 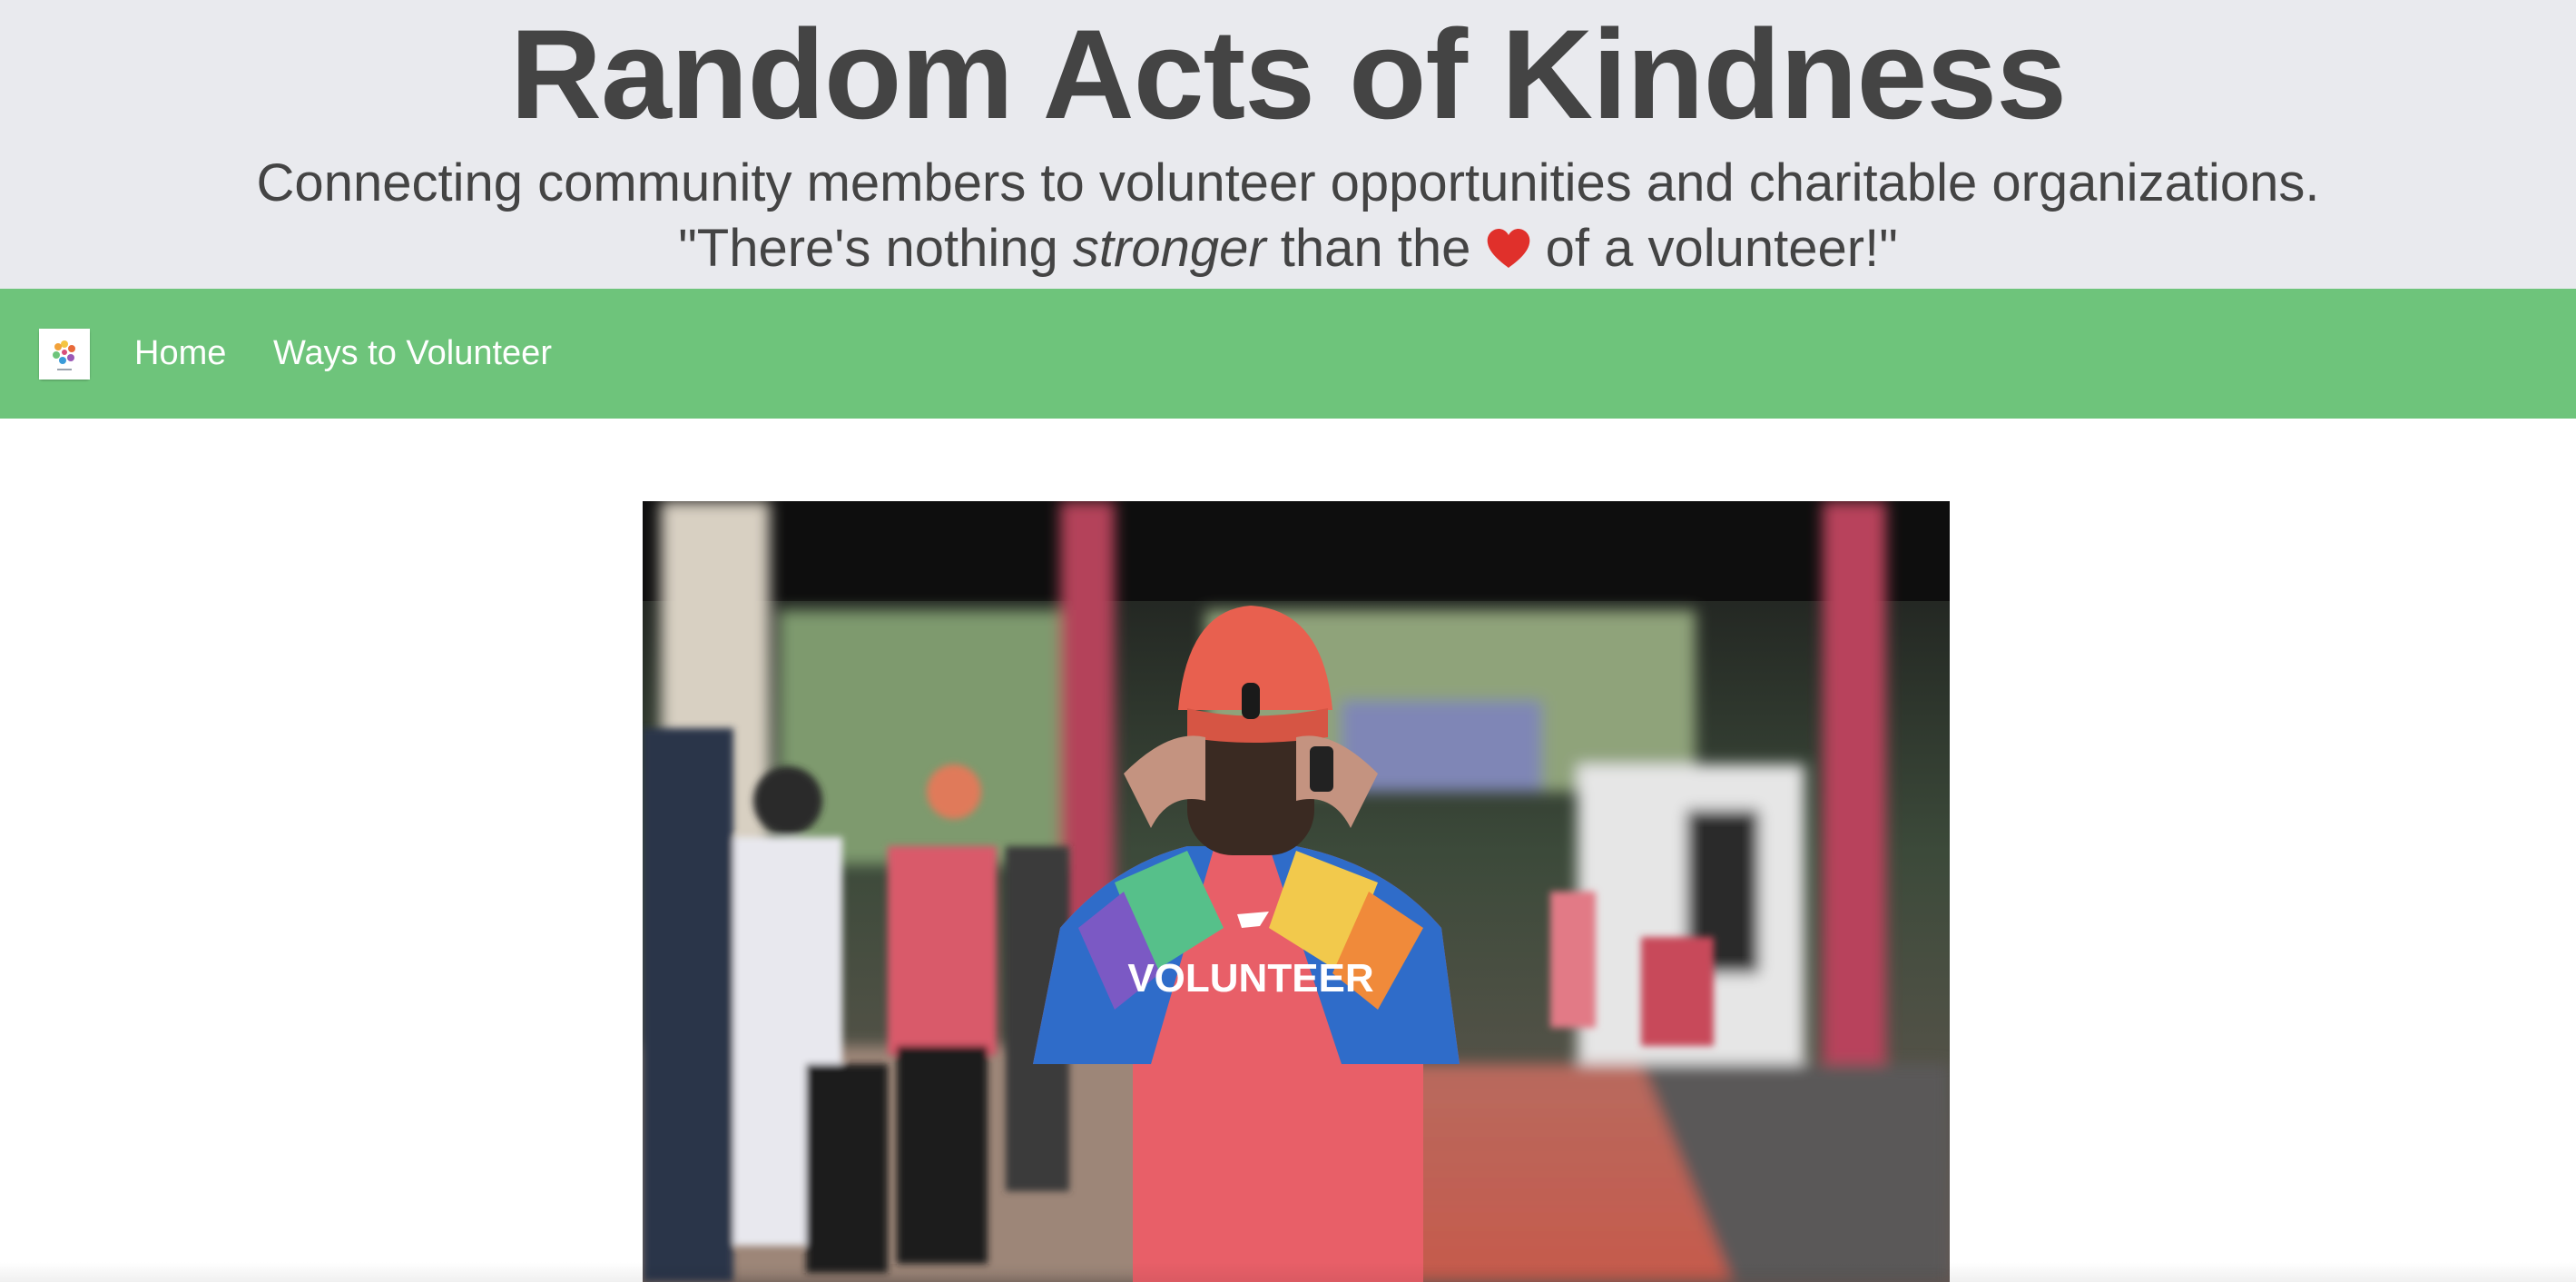 I want to click on organization-logo, so click(x=64, y=354).